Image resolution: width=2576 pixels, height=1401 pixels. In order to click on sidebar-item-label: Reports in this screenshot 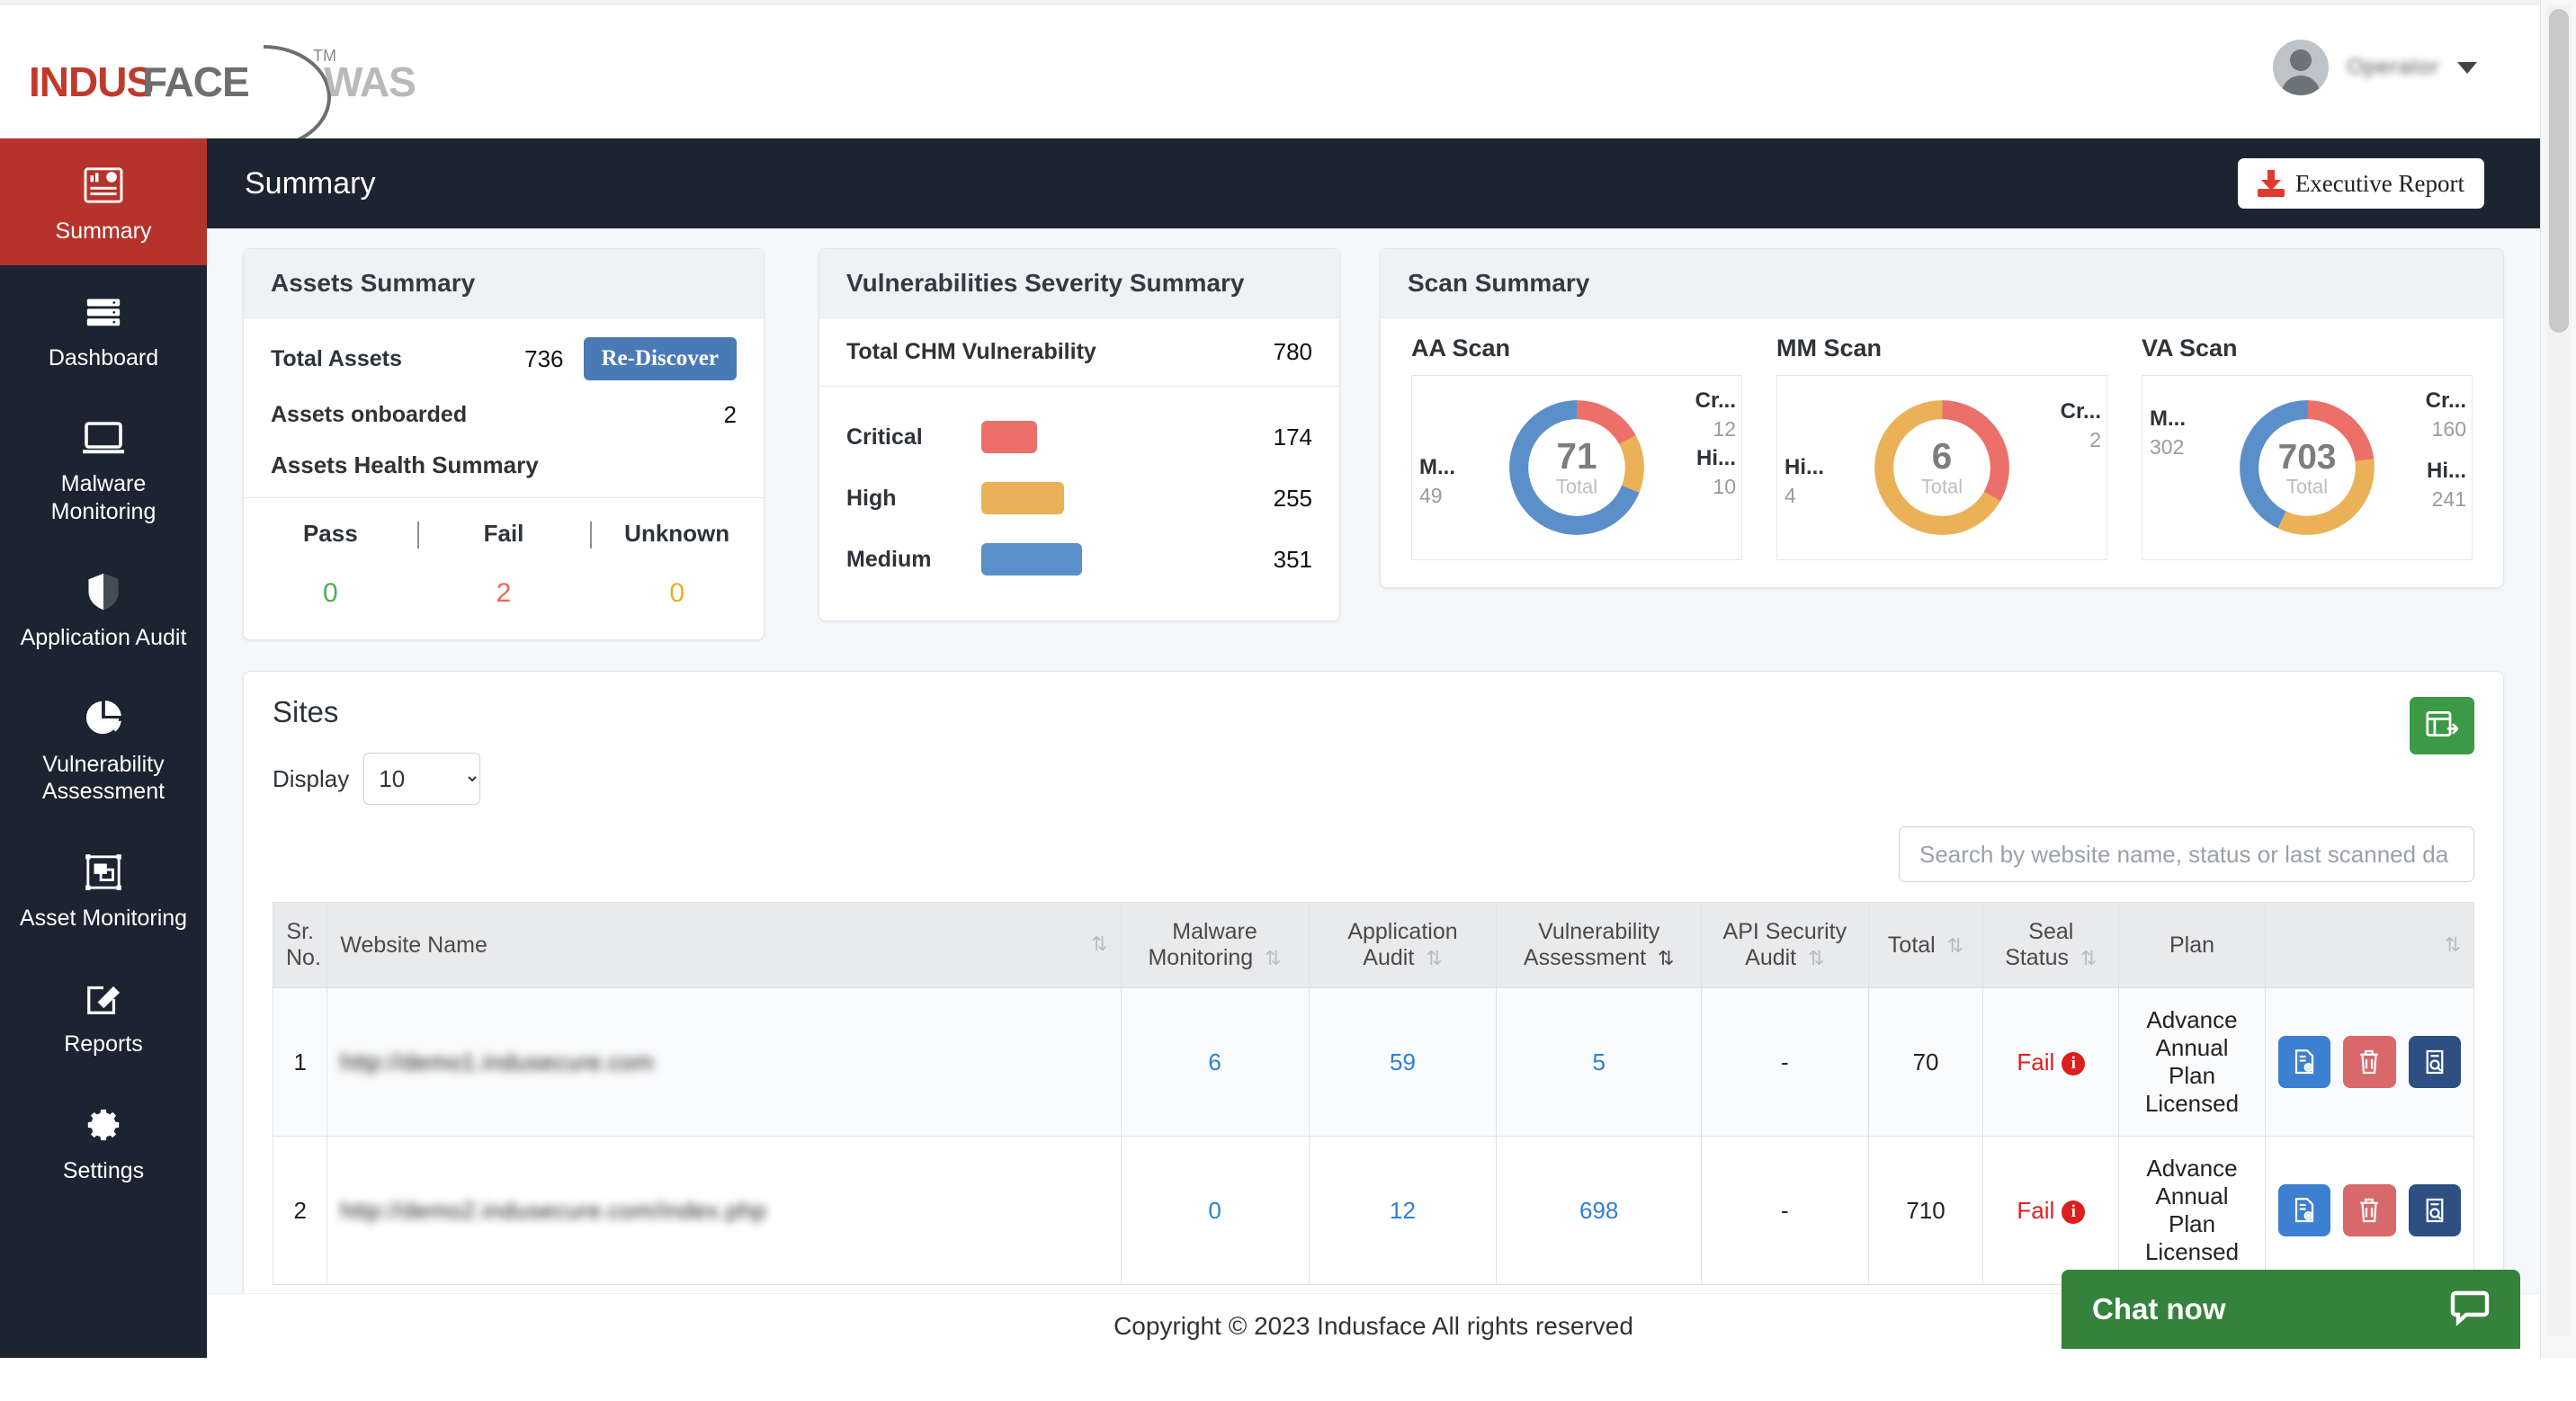, I will do `click(103, 1044)`.